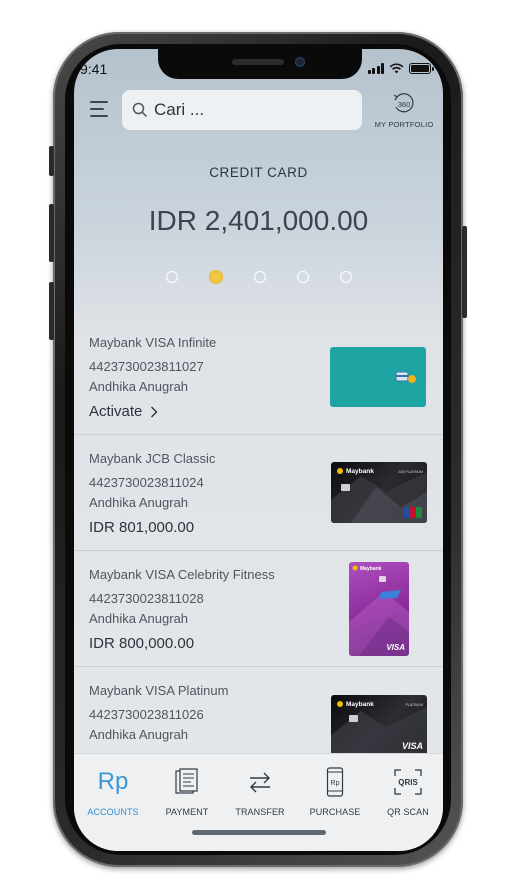  I want to click on search-bar, so click(242, 110).